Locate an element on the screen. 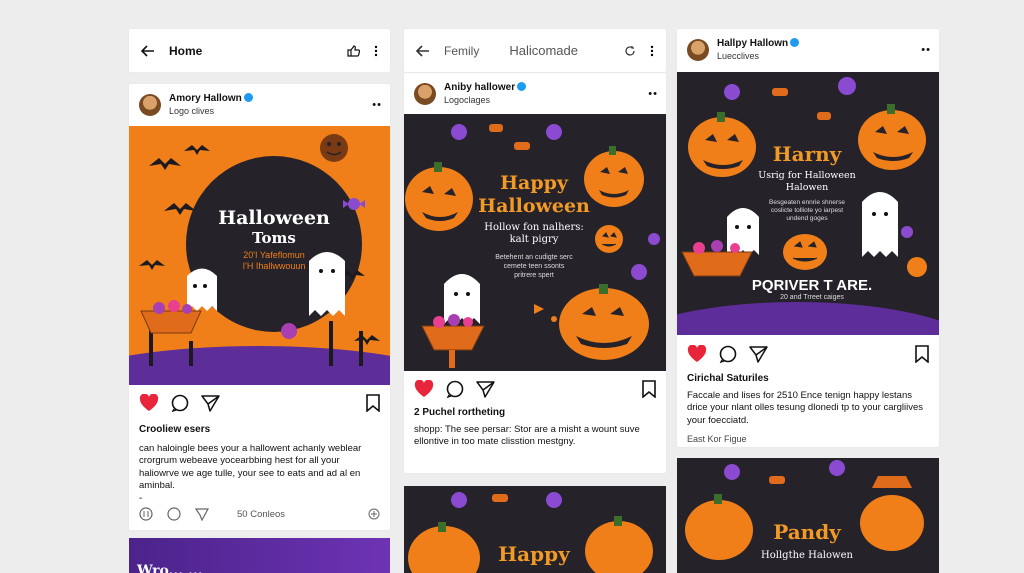 This screenshot has width=1024, height=573. image-banner: PQRIVER T ARE. is located at coordinates (812, 285).